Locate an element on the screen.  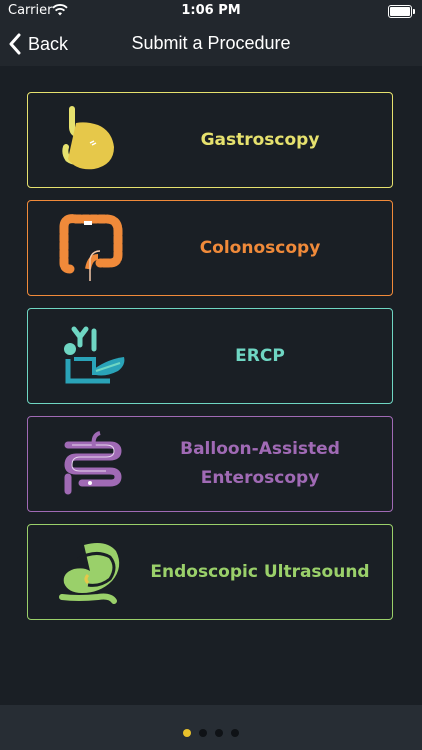
page-indicator is located at coordinates (211, 733).